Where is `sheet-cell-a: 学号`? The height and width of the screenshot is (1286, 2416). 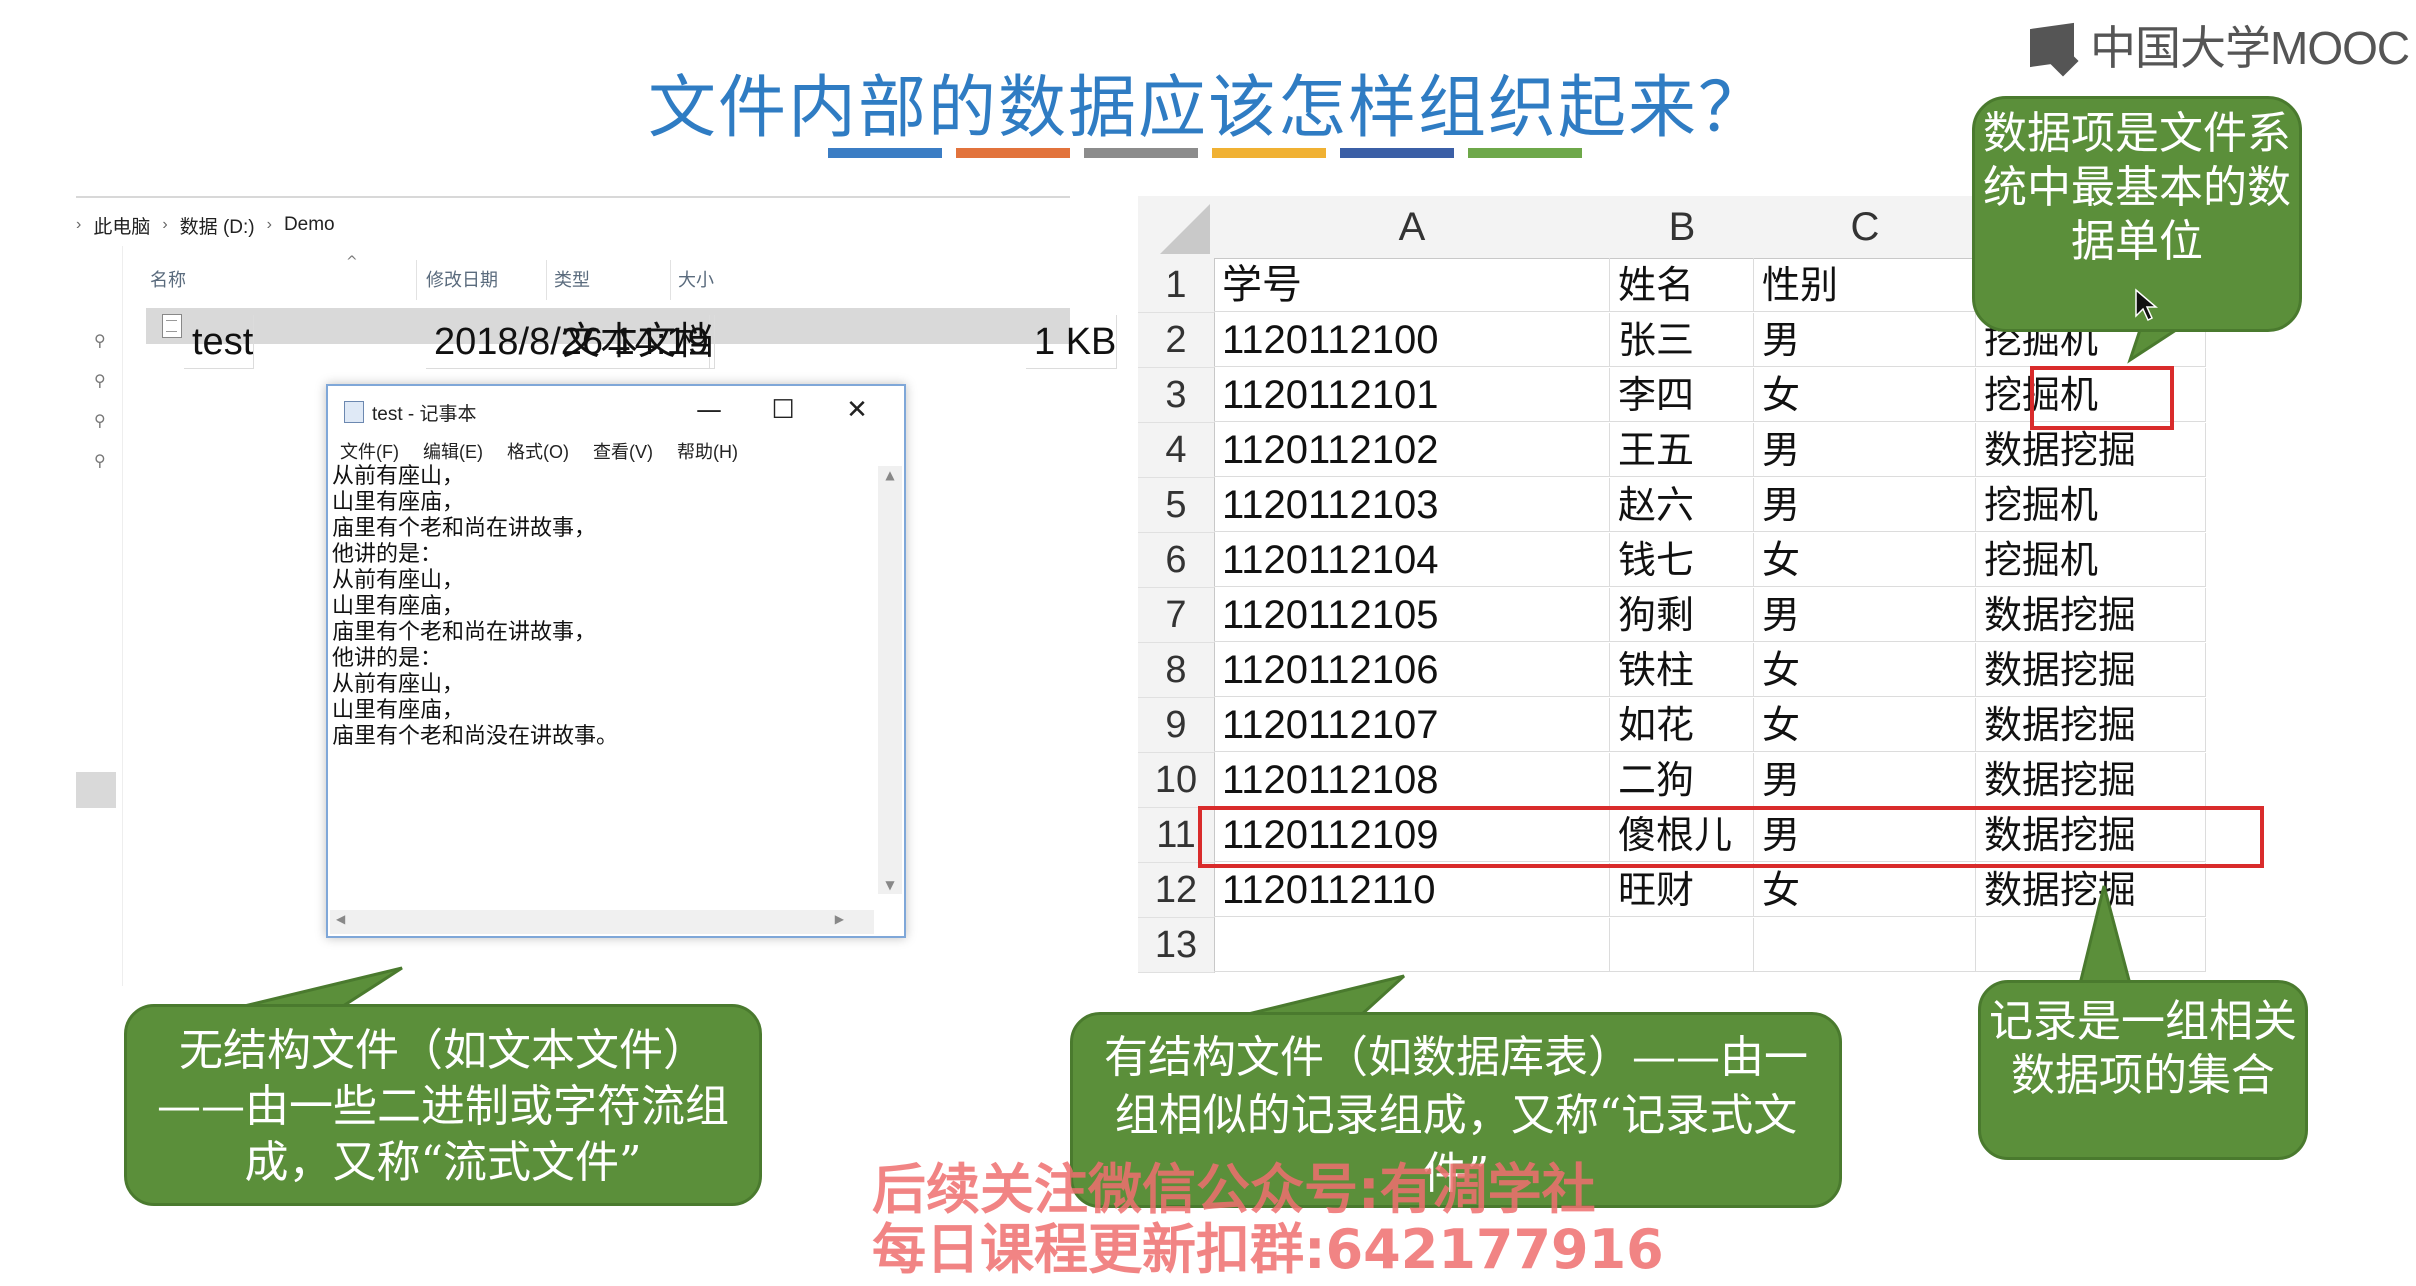
sheet-cell-a: 学号 is located at coordinates (1412, 285).